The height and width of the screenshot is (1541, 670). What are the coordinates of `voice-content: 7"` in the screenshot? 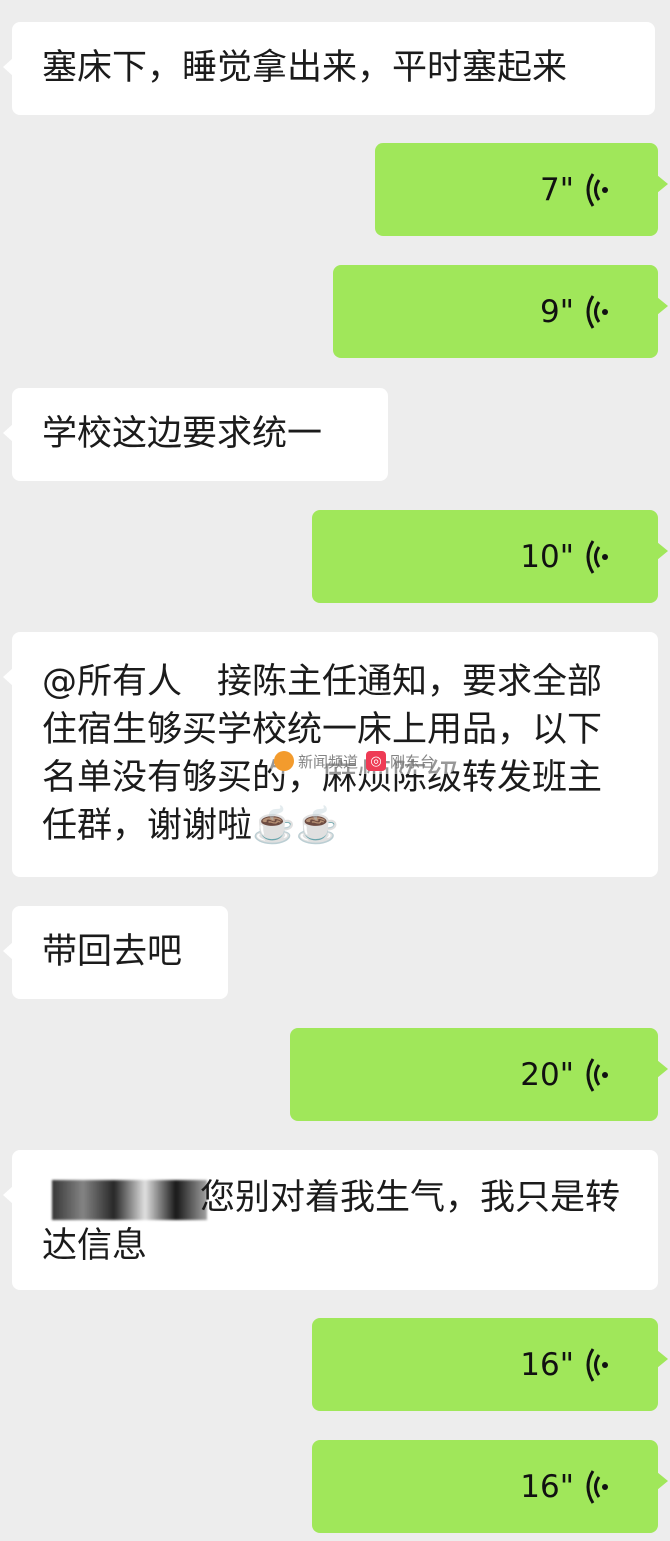 It's located at (577, 189).